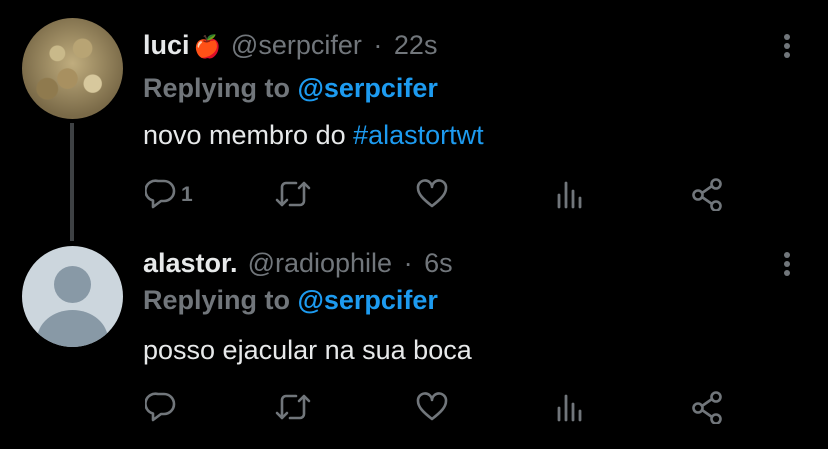 The width and height of the screenshot is (828, 449). I want to click on default-avatar, so click(72, 296).